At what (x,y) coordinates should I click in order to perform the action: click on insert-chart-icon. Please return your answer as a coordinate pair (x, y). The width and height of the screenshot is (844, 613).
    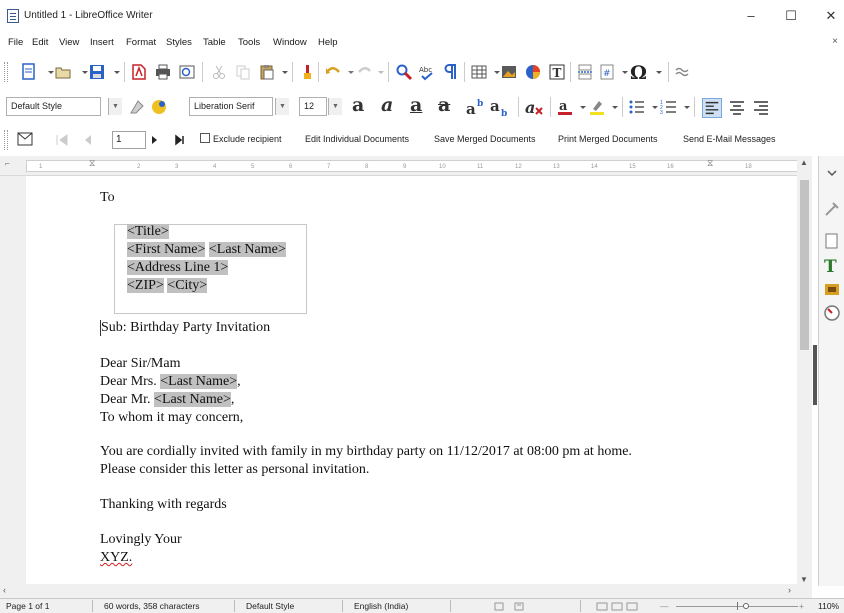
    Looking at the image, I should click on (533, 72).